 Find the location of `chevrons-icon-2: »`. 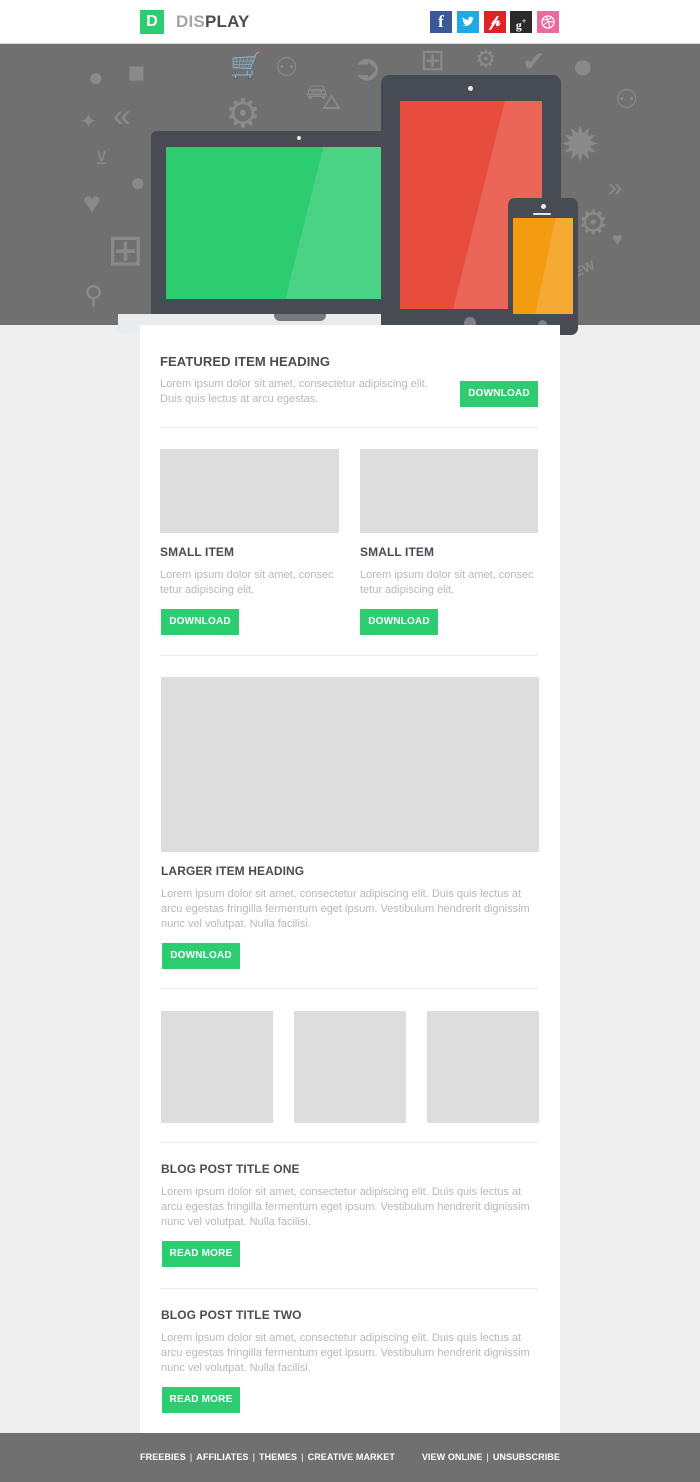

chevrons-icon-2: » is located at coordinates (615, 187).